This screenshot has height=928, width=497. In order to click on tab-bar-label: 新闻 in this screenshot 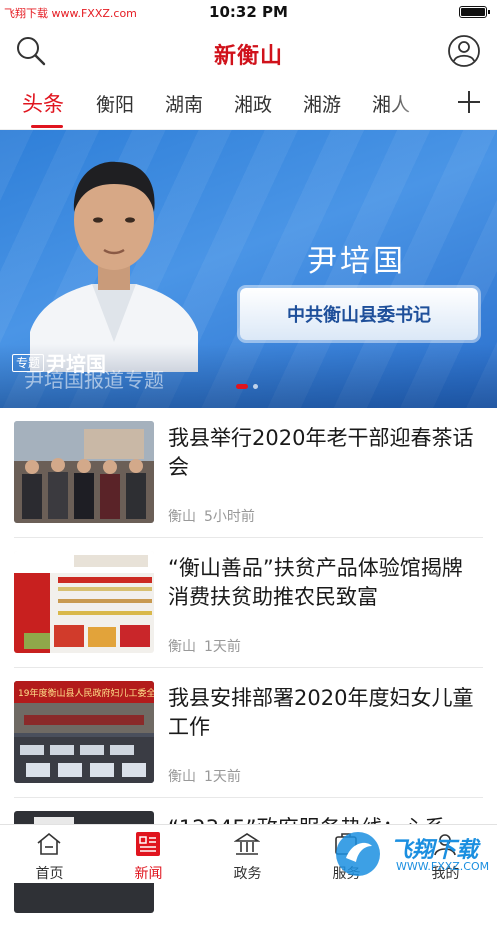, I will do `click(148, 874)`.